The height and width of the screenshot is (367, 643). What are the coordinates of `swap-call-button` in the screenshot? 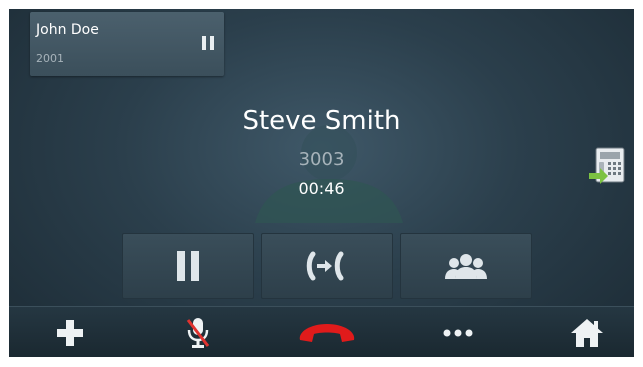 It's located at (327, 266).